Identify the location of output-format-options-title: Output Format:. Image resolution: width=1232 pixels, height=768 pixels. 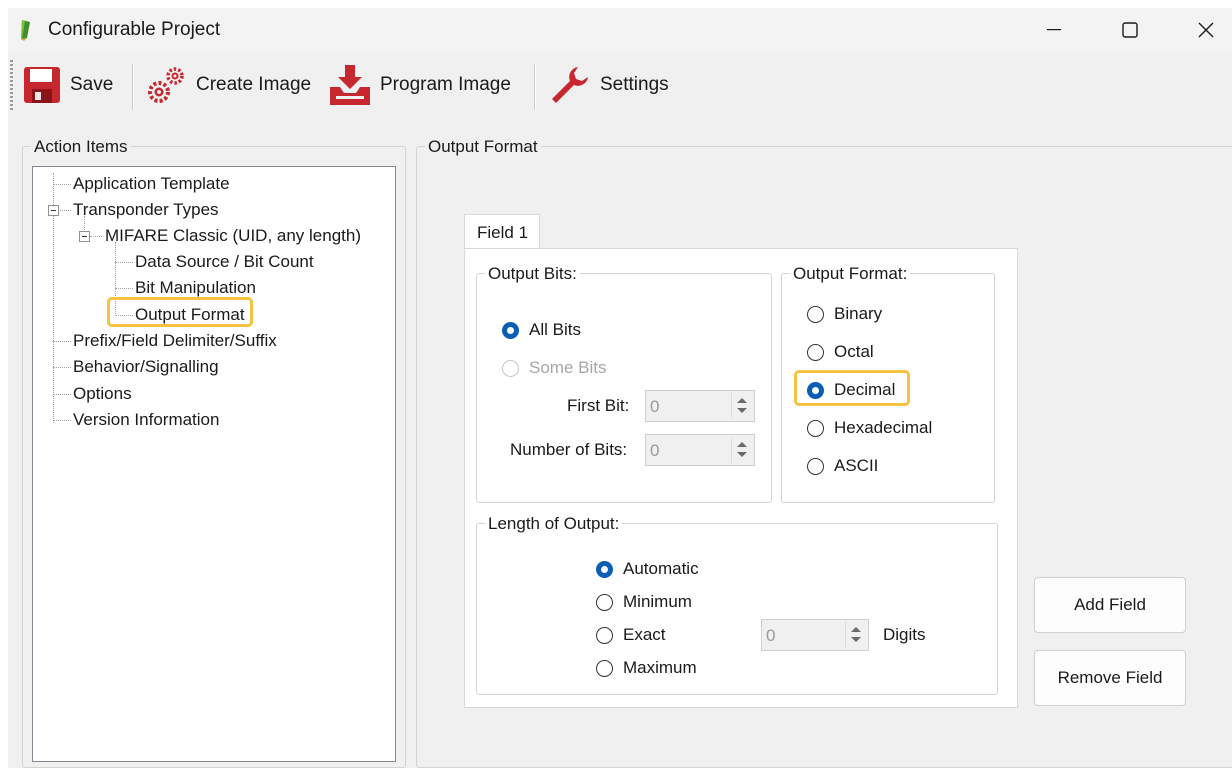
(850, 274).